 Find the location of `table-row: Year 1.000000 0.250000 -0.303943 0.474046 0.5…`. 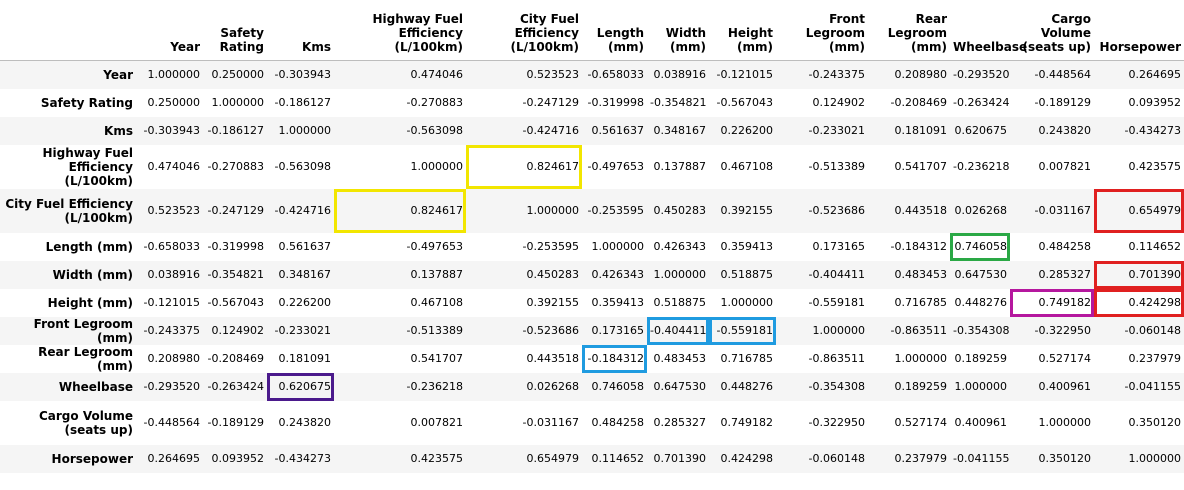

table-row: Year 1.000000 0.250000 -0.303943 0.474046 0.5… is located at coordinates (592, 74).